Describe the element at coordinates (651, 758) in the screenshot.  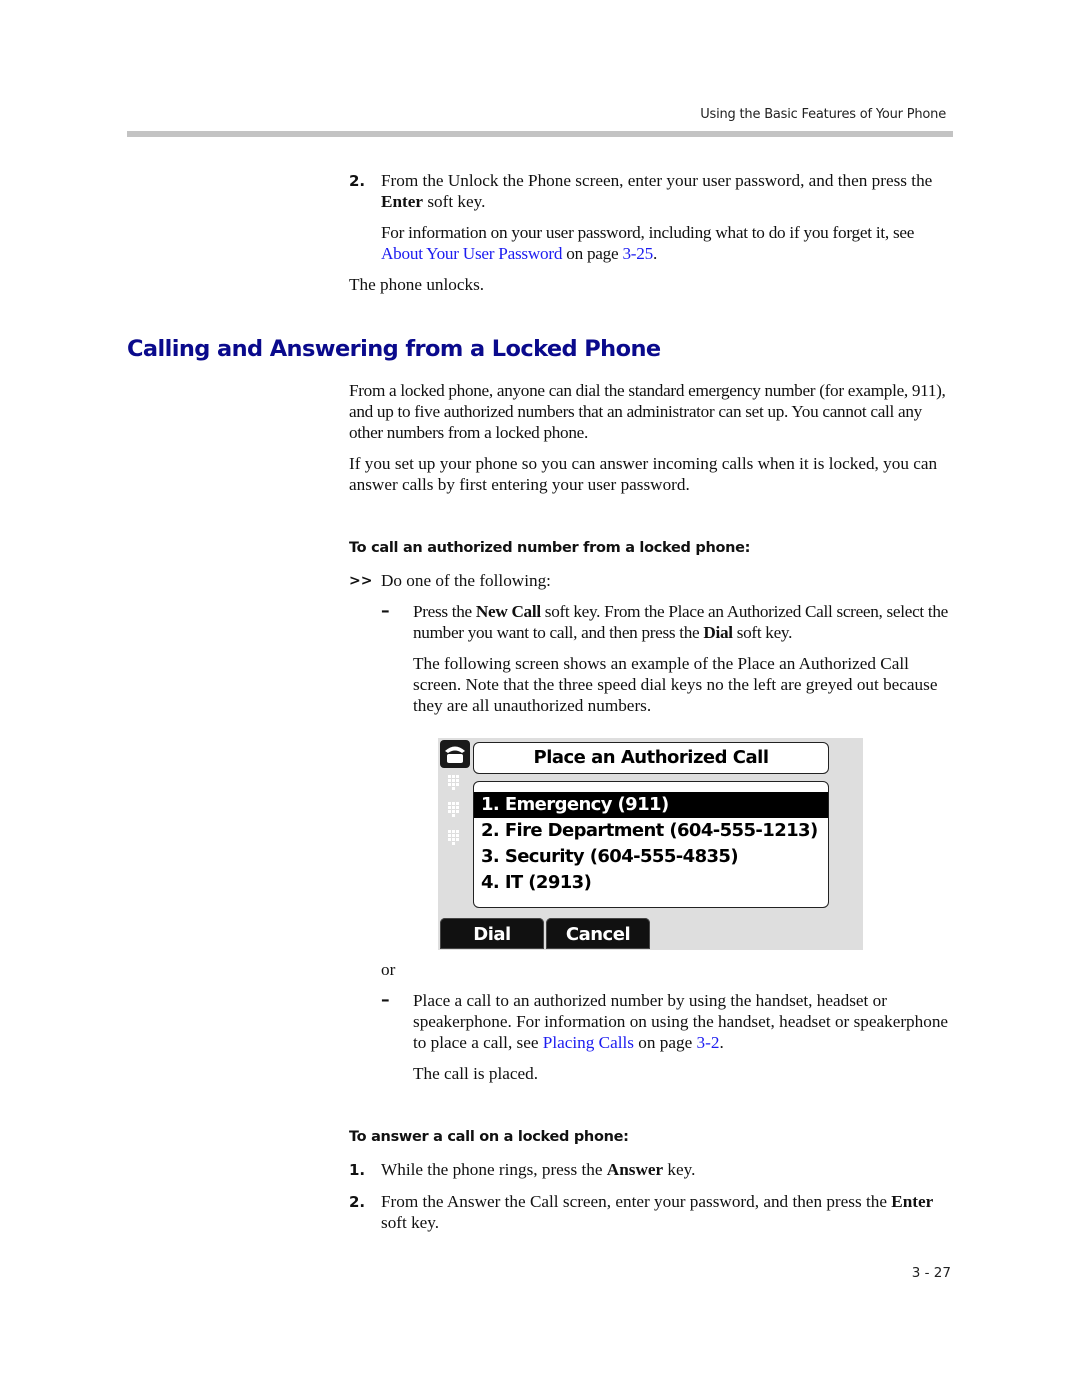
I see `screen-title: Place an Authorized Call` at that location.